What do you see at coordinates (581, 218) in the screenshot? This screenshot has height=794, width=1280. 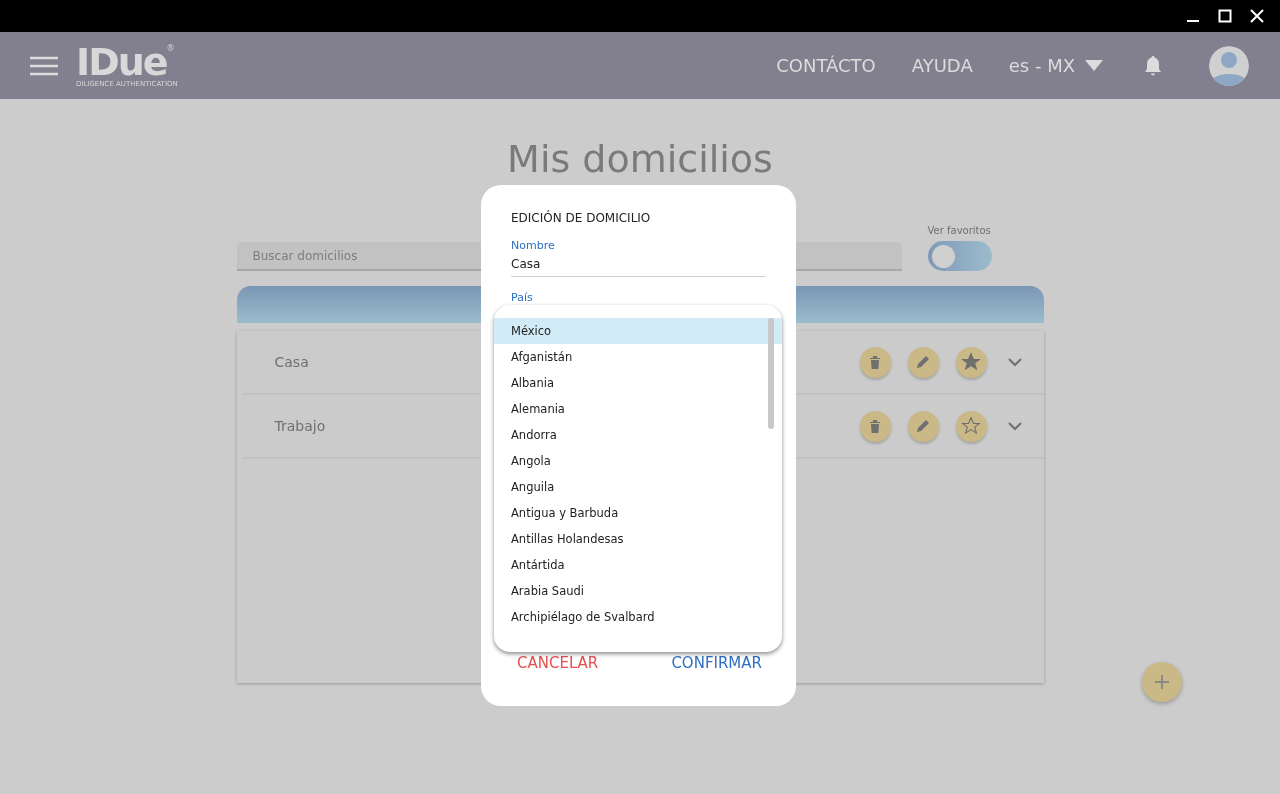 I see `dialog-title: EDICIÓN DE DOMICILIO` at bounding box center [581, 218].